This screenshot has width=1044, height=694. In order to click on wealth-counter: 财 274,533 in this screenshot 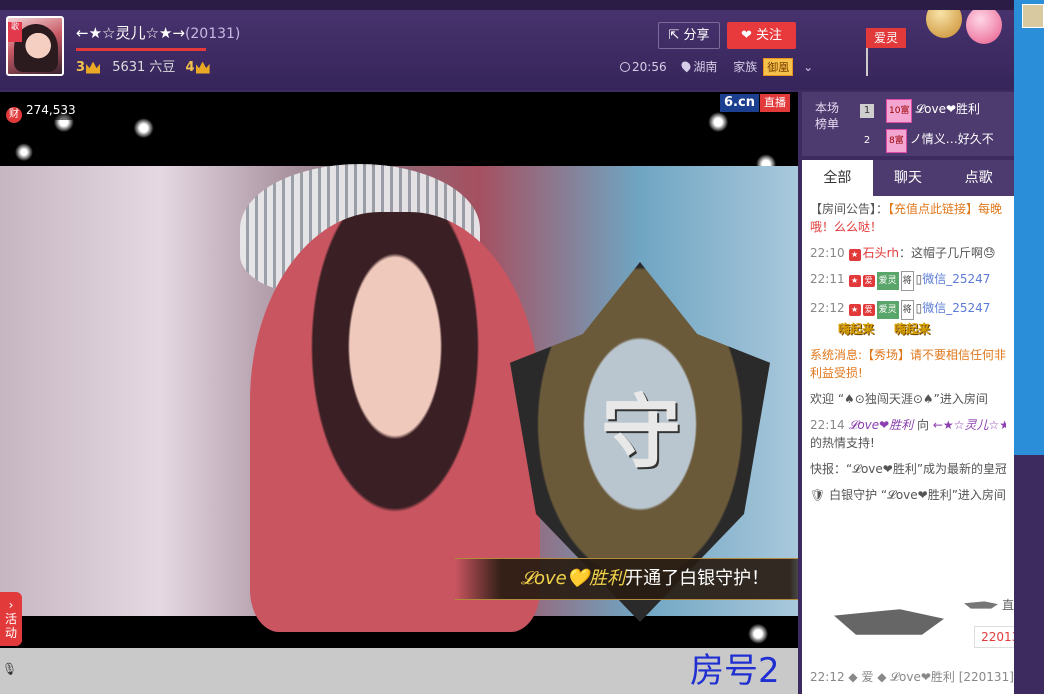, I will do `click(43, 111)`.